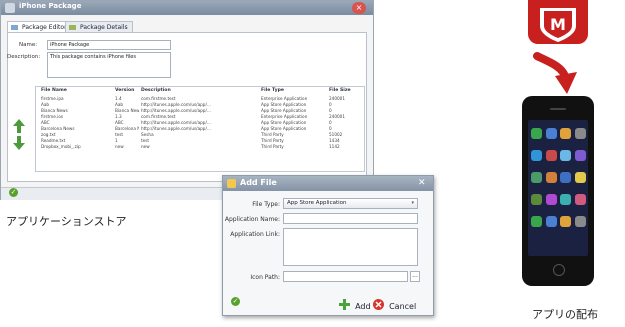 The height and width of the screenshot is (327, 625). What do you see at coordinates (422, 183) in the screenshot?
I see `dialog-close-icon: ✕` at bounding box center [422, 183].